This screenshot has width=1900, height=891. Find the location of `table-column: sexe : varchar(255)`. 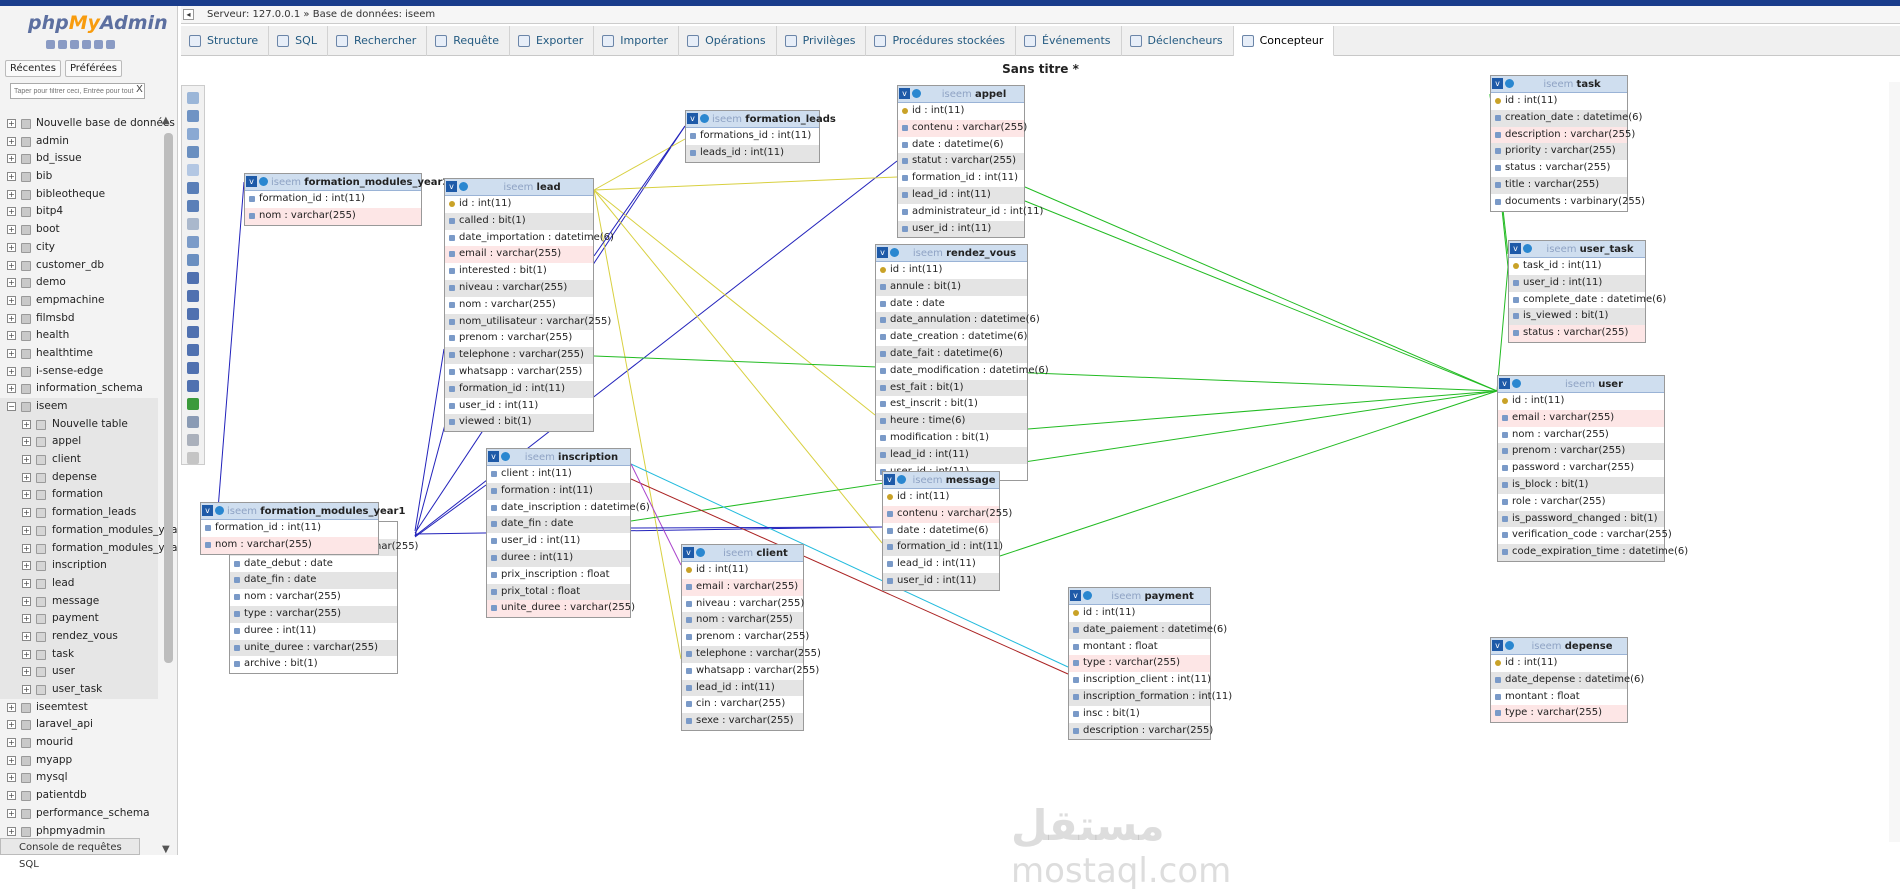

table-column: sexe : varchar(255) is located at coordinates (742, 721).